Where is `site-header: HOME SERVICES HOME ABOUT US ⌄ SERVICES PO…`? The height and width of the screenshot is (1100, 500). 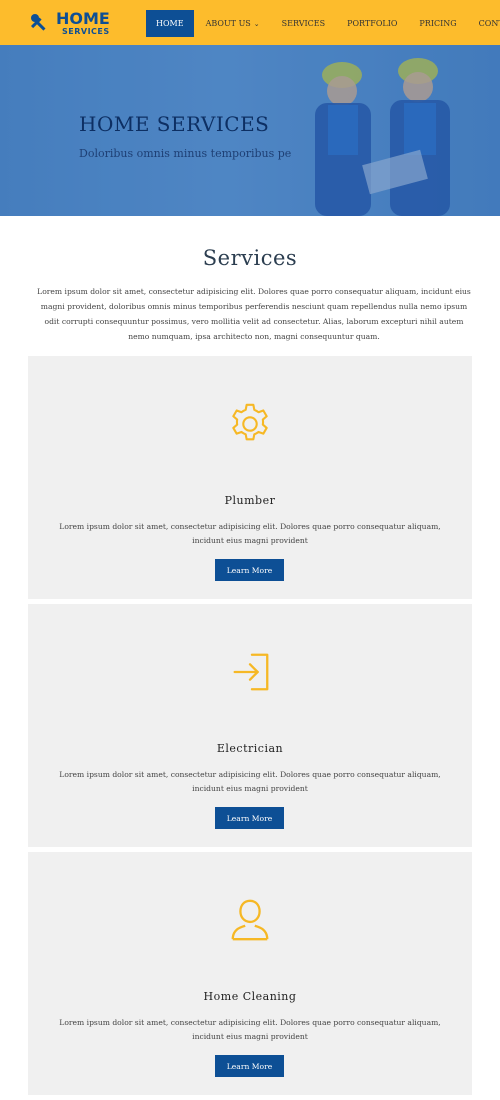 site-header: HOME SERVICES HOME ABOUT US ⌄ SERVICES PO… is located at coordinates (250, 22).